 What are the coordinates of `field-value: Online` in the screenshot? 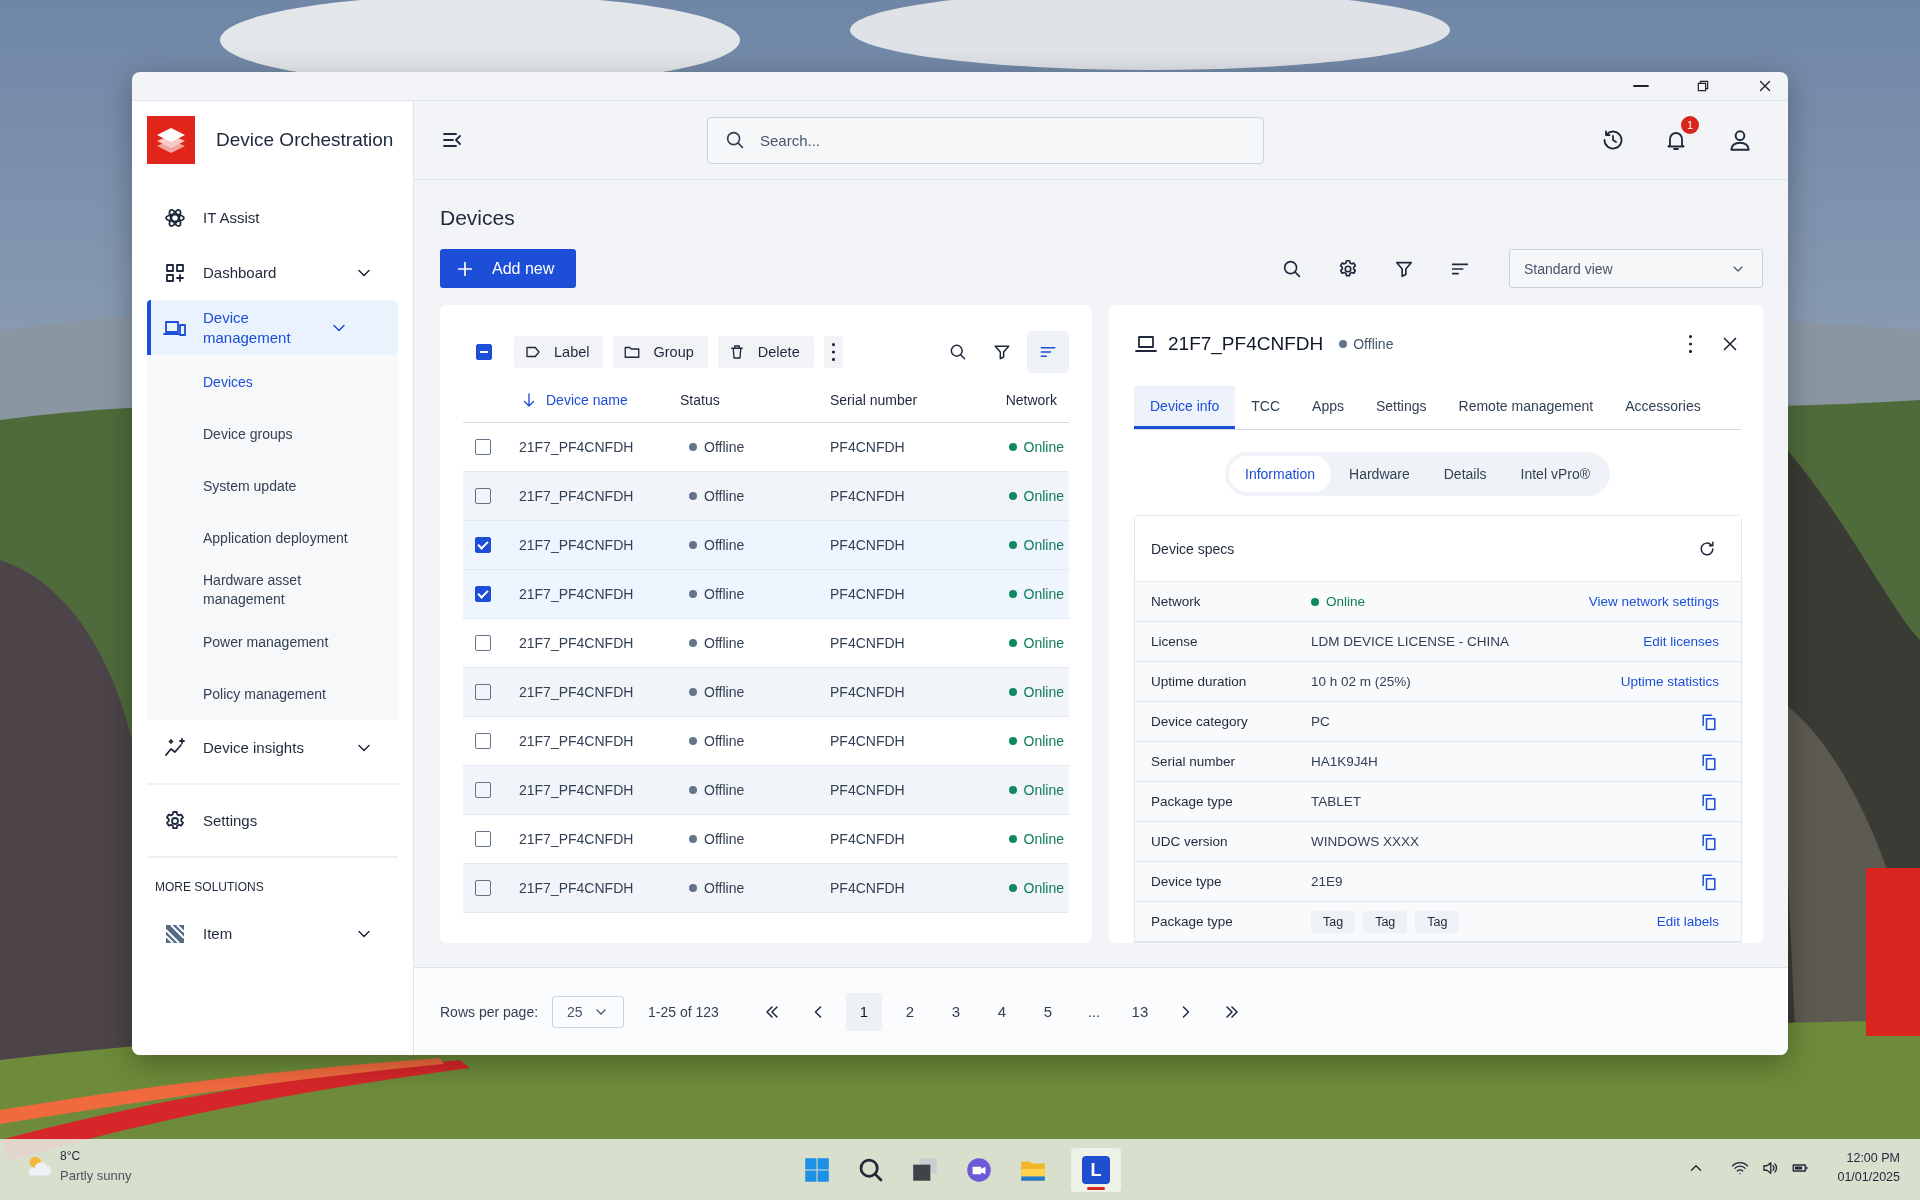 It's located at (1338, 601).